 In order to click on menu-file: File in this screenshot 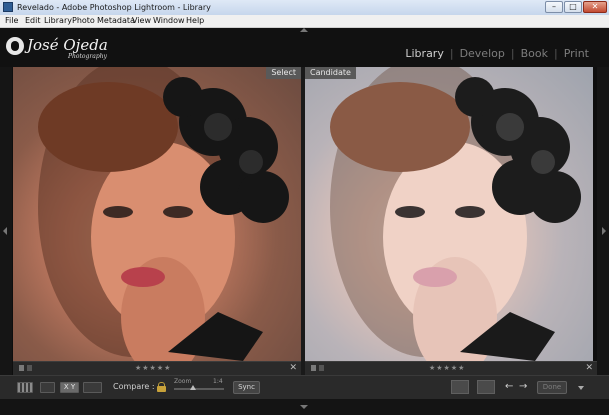, I will do `click(11, 21)`.